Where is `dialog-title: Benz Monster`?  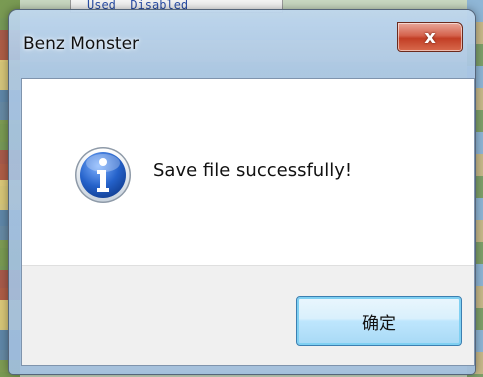 dialog-title: Benz Monster is located at coordinates (81, 44).